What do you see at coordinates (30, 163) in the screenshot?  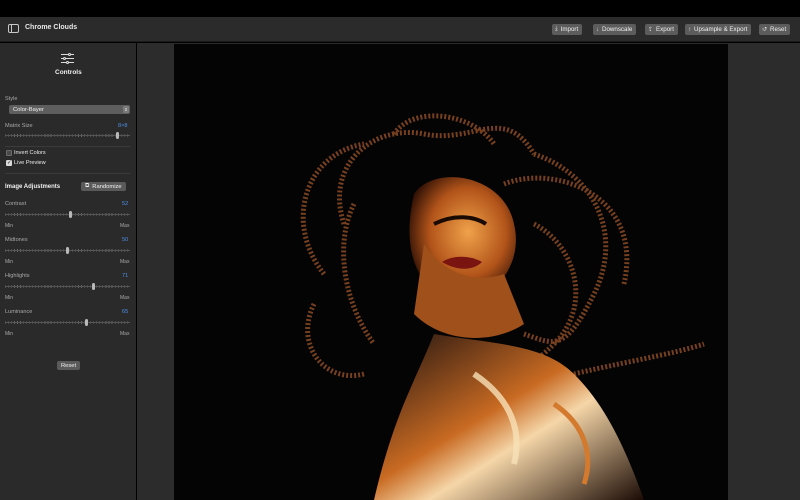 I see `live-preview-label: Live Preview` at bounding box center [30, 163].